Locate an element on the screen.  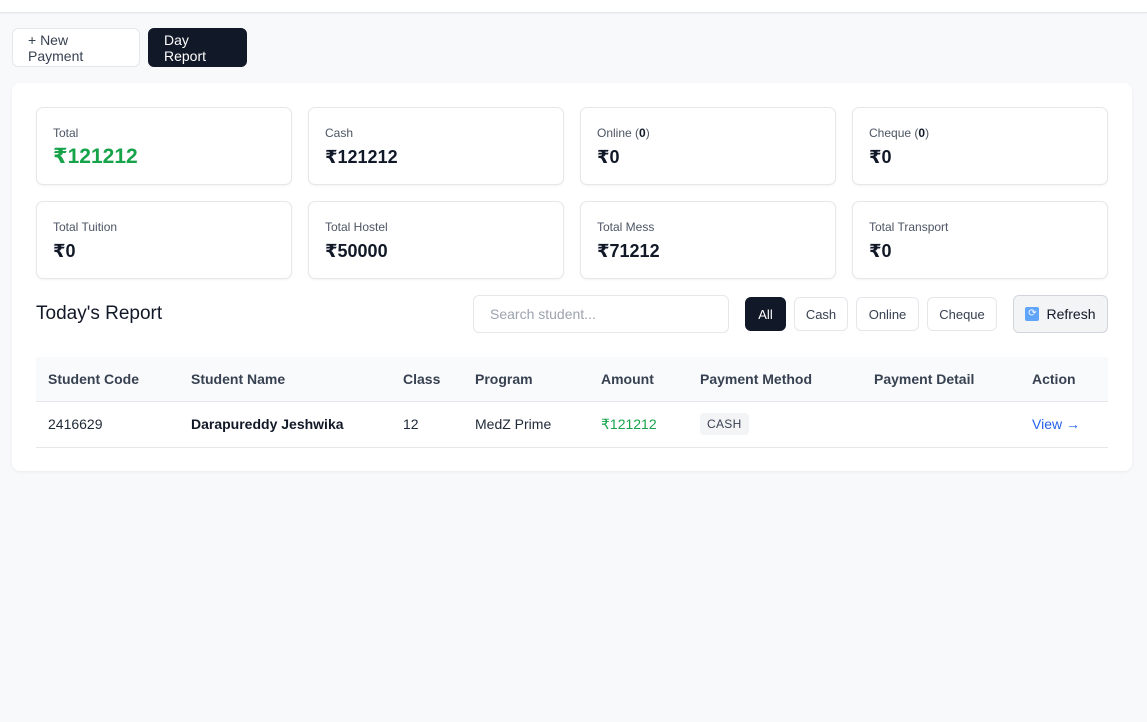
filter-cheque-button: Cheque is located at coordinates (962, 314).